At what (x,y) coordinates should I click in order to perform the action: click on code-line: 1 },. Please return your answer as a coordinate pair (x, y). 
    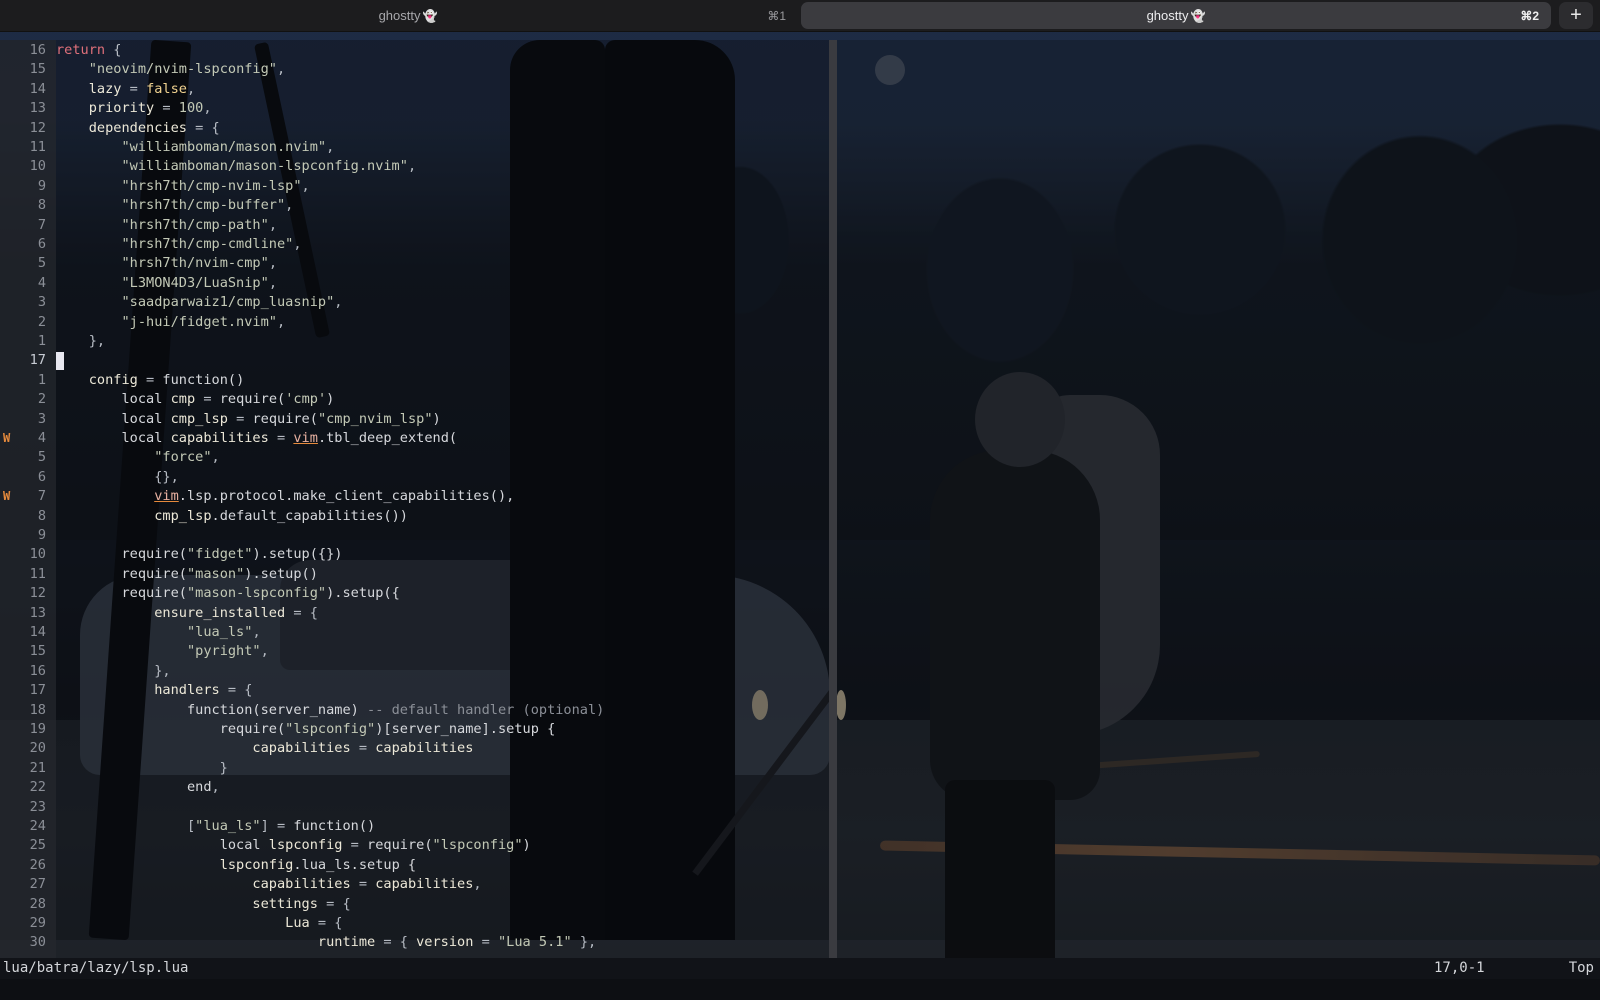
    Looking at the image, I should click on (414, 341).